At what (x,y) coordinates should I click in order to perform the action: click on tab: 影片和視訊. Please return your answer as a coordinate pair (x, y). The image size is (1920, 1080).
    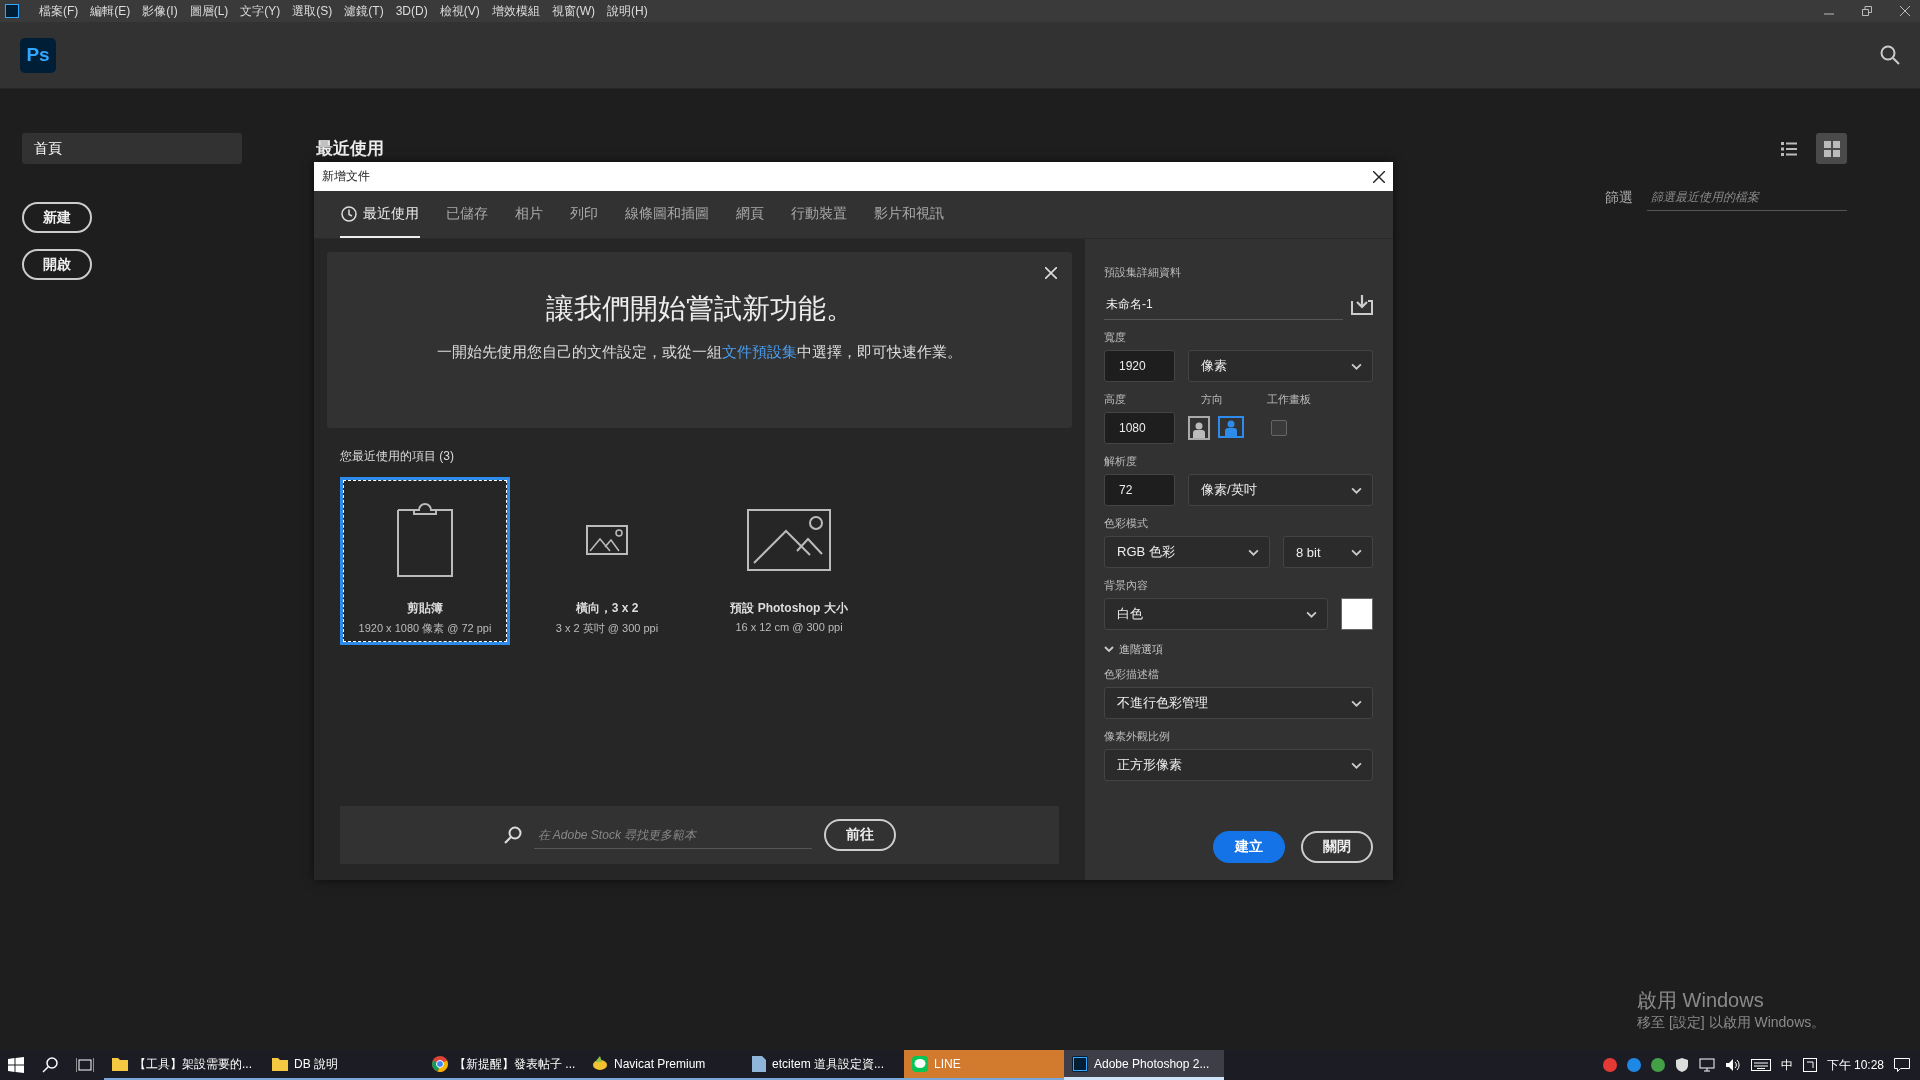
    Looking at the image, I should click on (909, 214).